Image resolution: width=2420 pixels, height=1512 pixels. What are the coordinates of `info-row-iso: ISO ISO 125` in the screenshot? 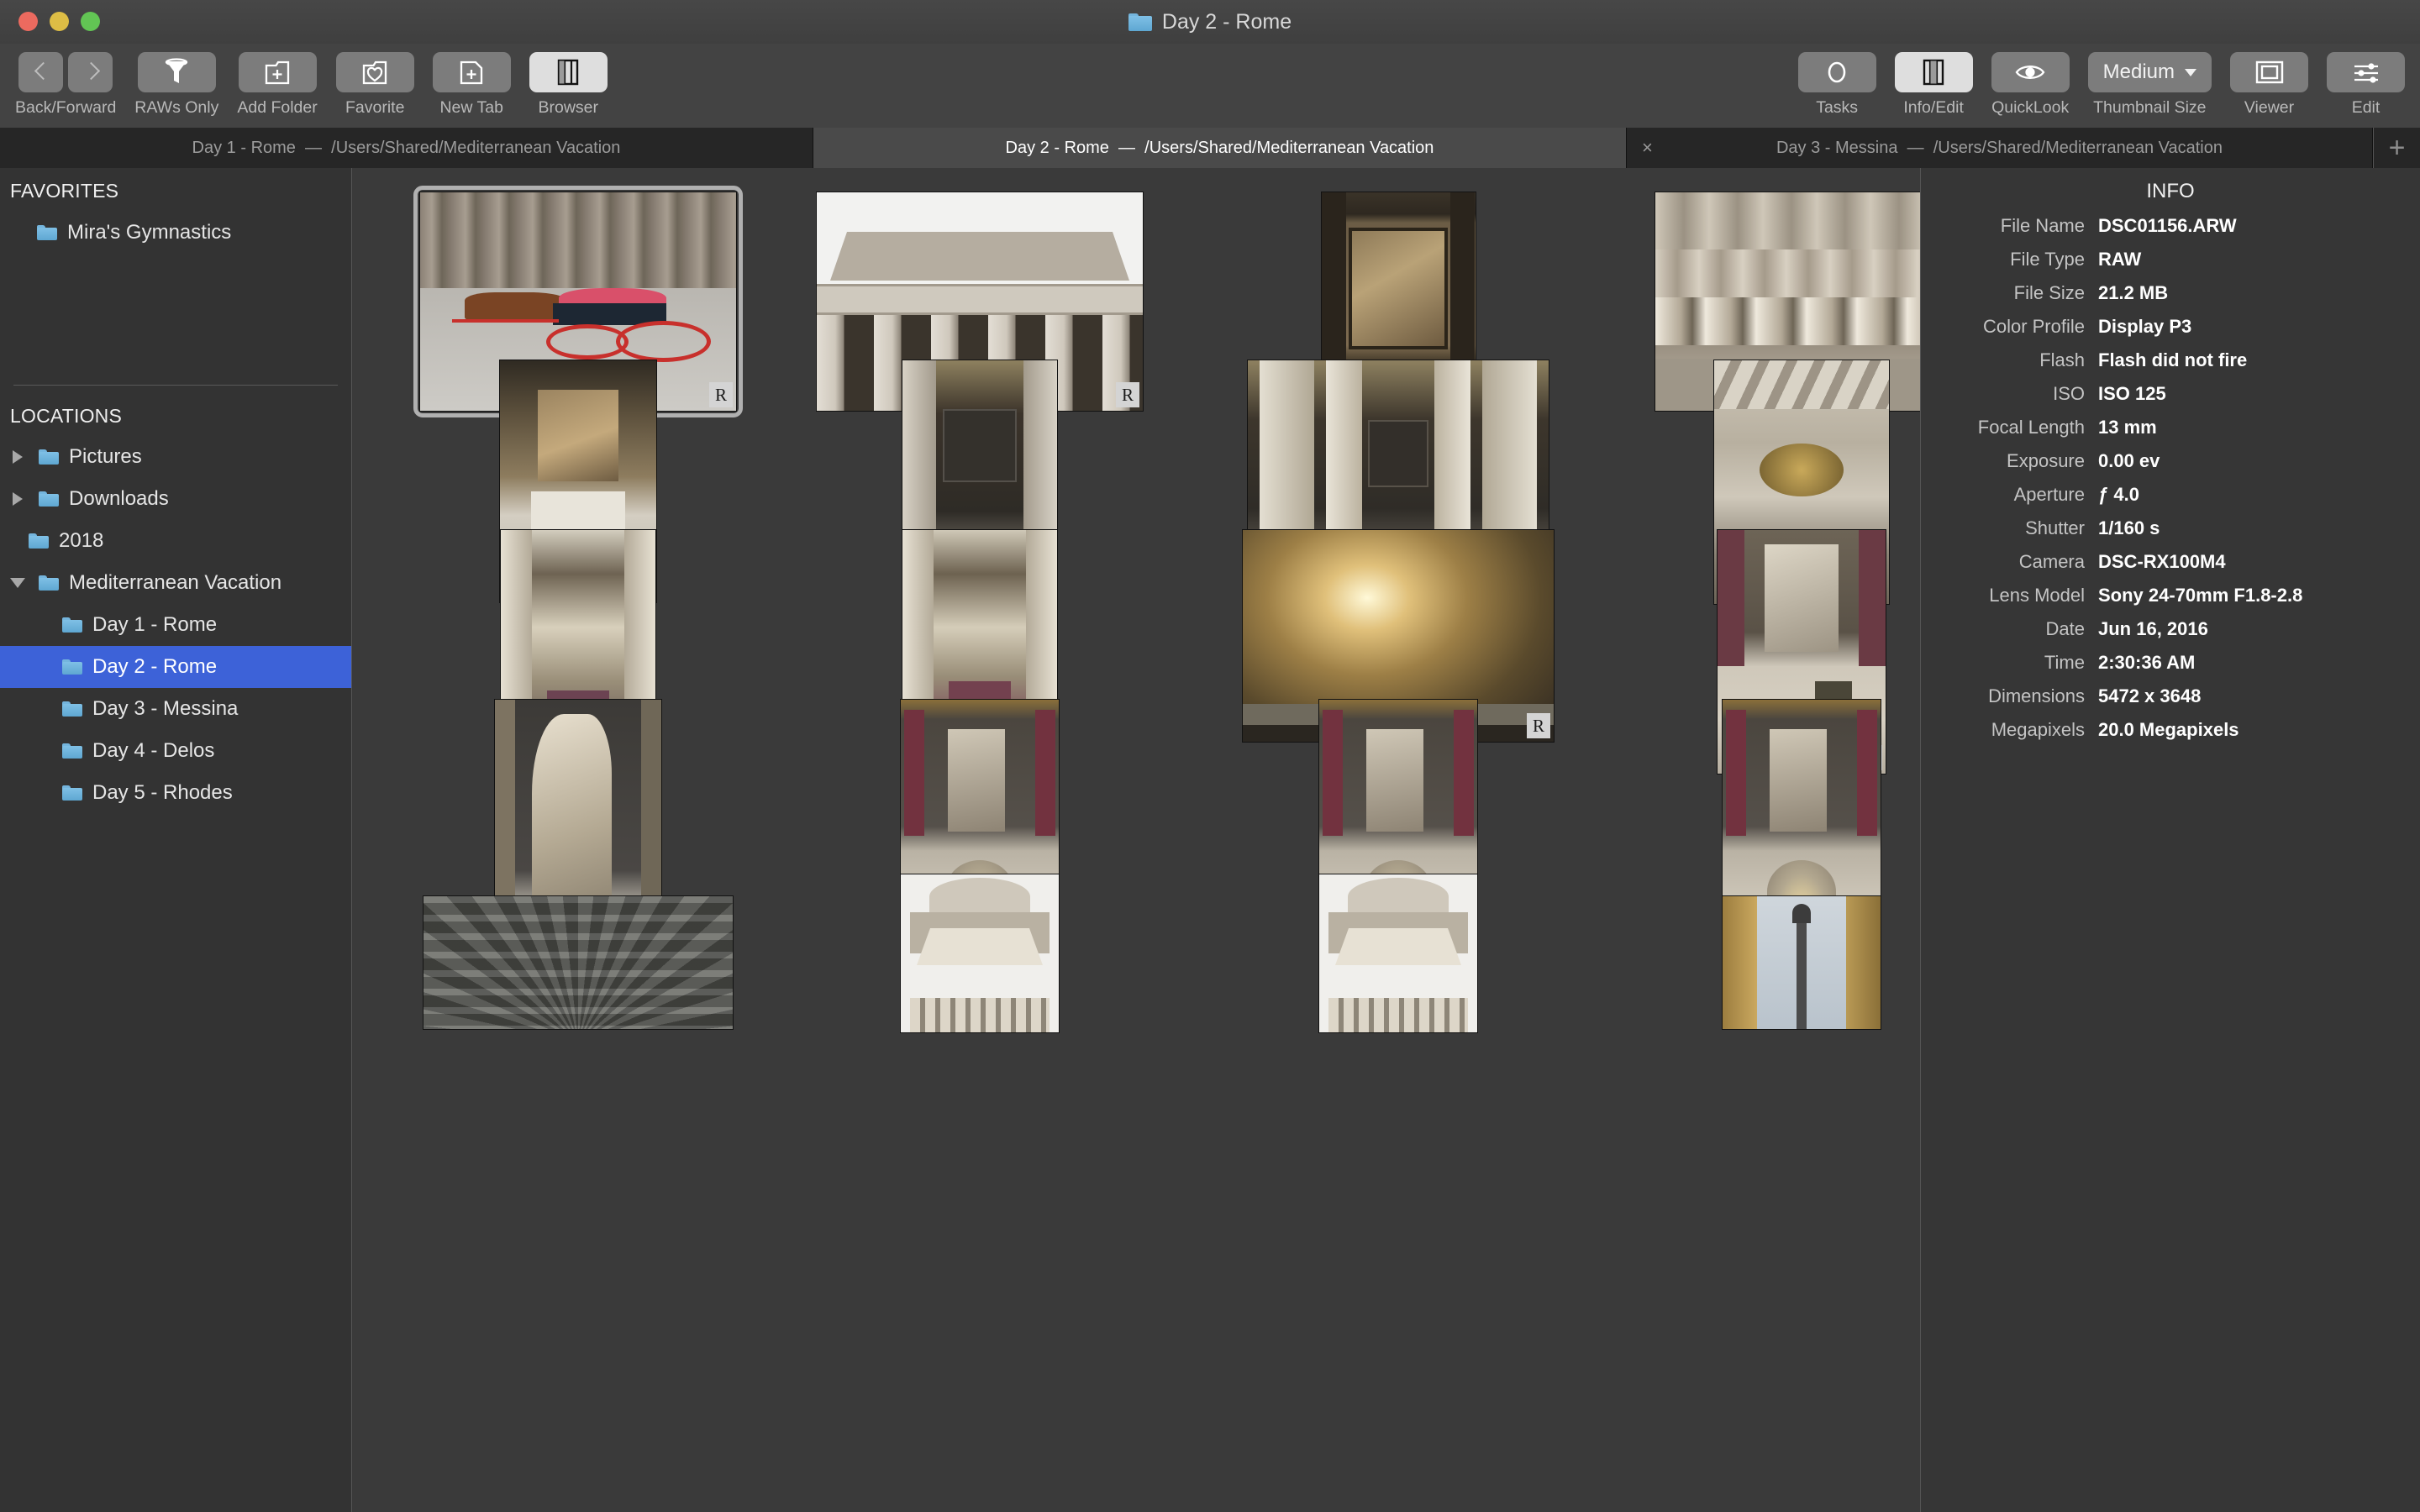 It's located at (2170, 394).